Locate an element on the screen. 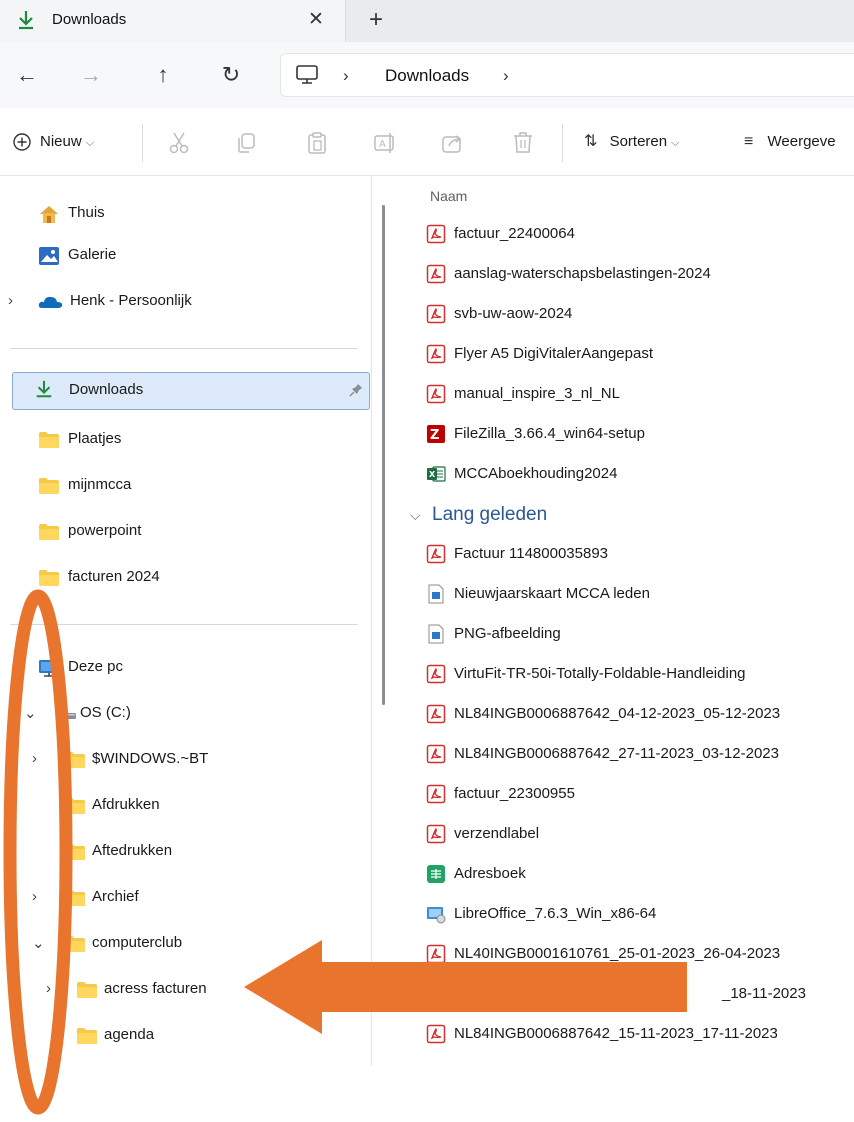  file-row: Adresboek is located at coordinates (639, 875).